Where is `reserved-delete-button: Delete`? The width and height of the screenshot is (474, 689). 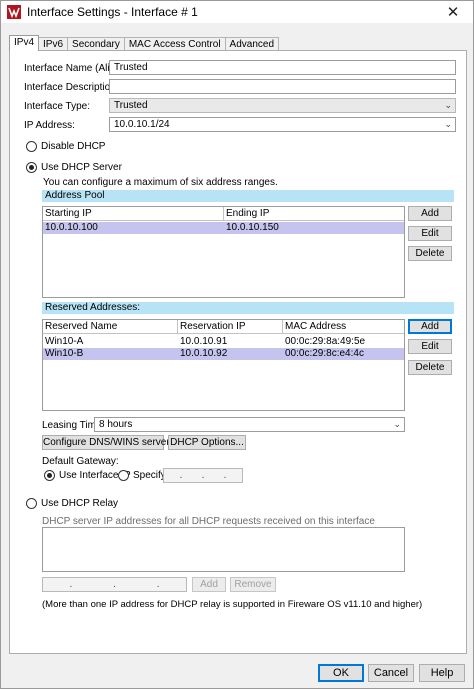
reserved-delete-button: Delete is located at coordinates (430, 367).